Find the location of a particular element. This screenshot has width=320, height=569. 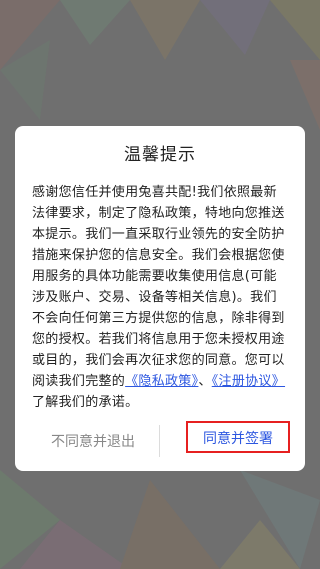

button-divider is located at coordinates (159, 441).